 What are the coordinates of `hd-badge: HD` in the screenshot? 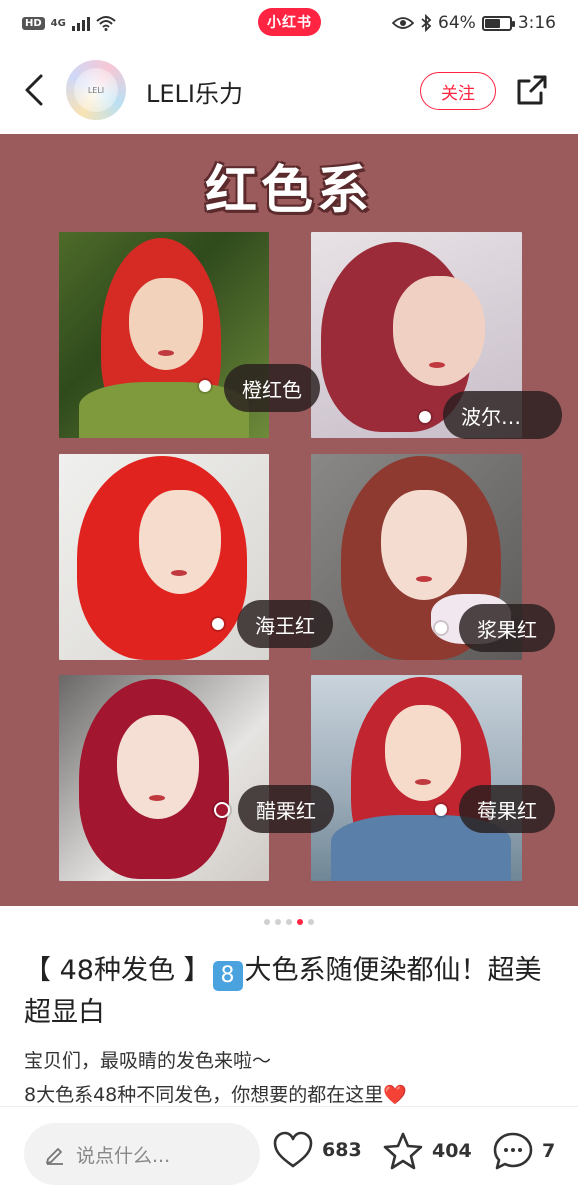 It's located at (33, 23).